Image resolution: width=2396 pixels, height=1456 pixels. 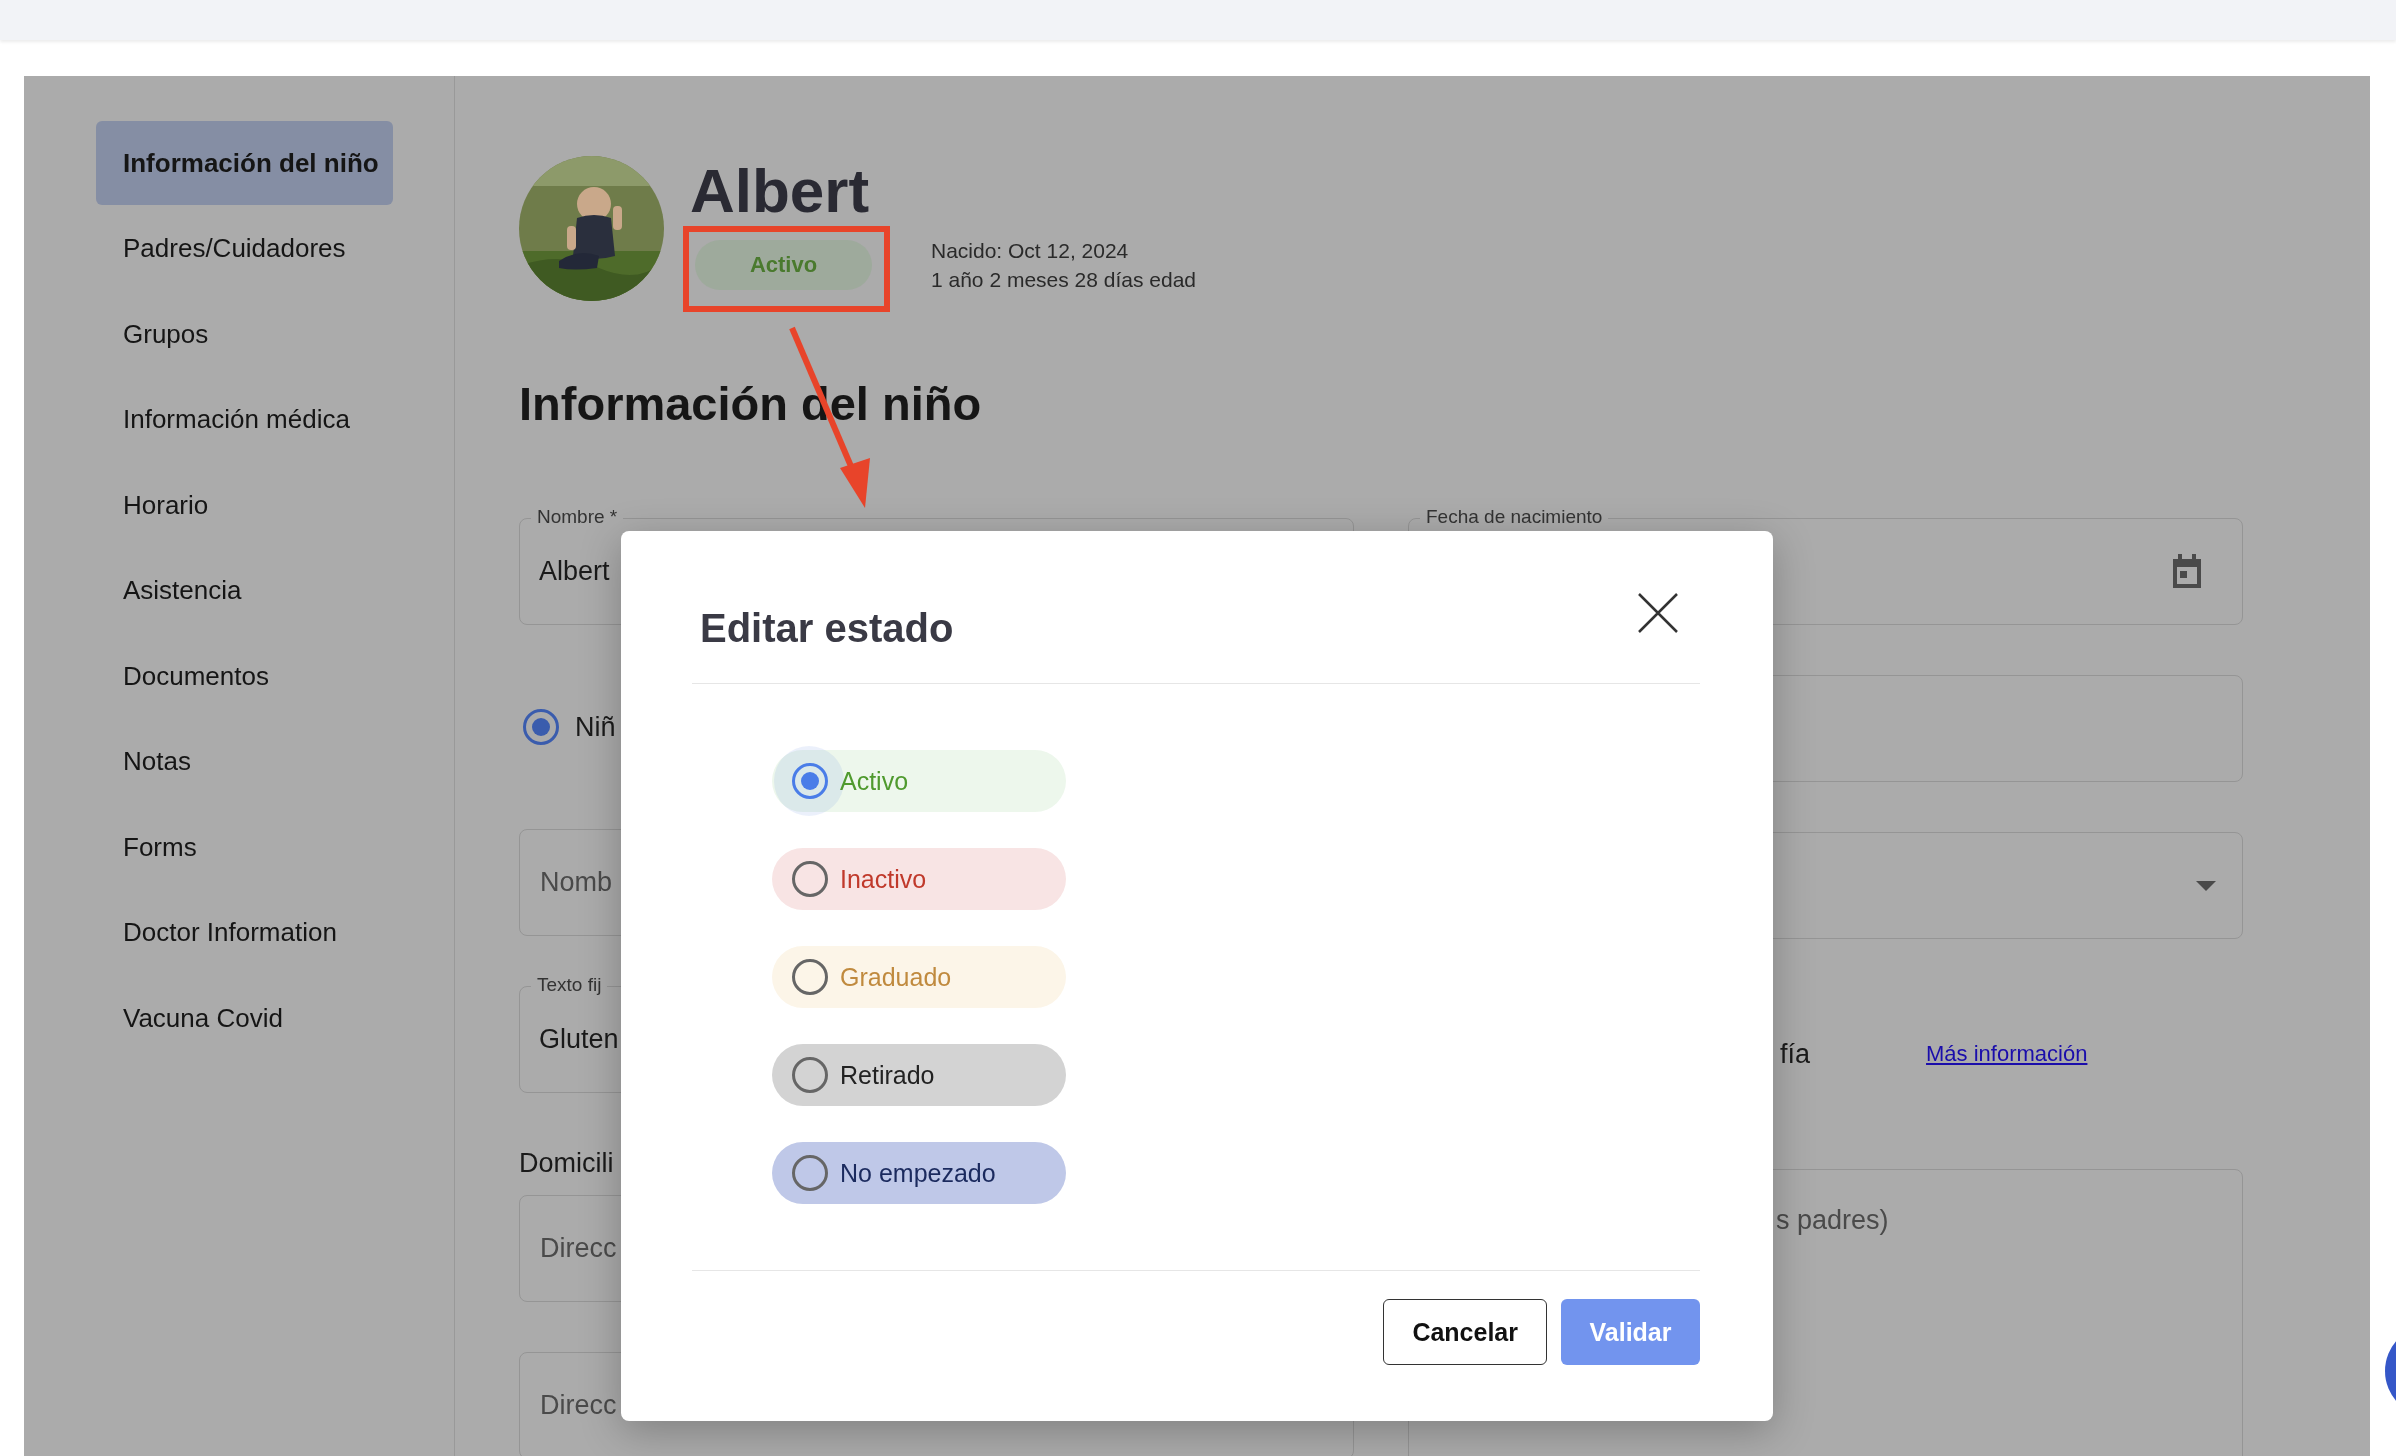 I want to click on birth-date: Nacido: Oct 12, 2024, so click(x=1030, y=251).